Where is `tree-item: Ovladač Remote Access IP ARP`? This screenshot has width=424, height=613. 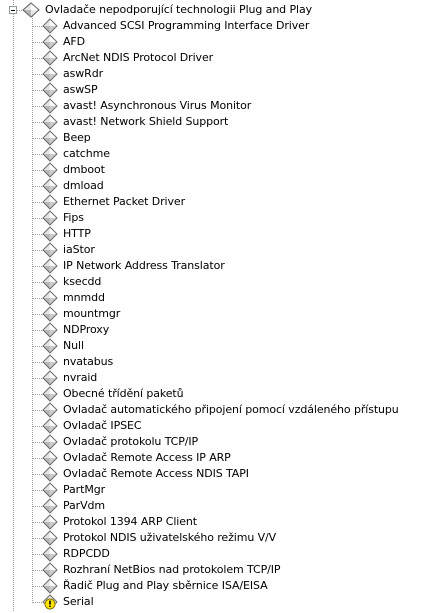
tree-item: Ovladač Remote Access IP ARP is located at coordinates (212, 458).